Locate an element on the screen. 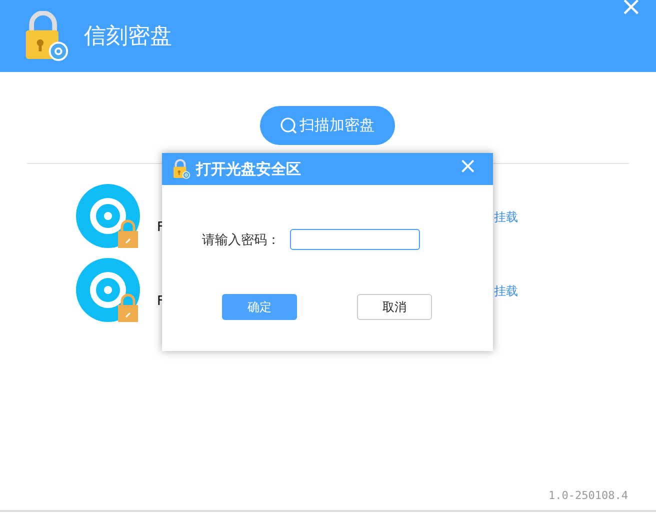  password-label: 请输入密码： is located at coordinates (241, 240).